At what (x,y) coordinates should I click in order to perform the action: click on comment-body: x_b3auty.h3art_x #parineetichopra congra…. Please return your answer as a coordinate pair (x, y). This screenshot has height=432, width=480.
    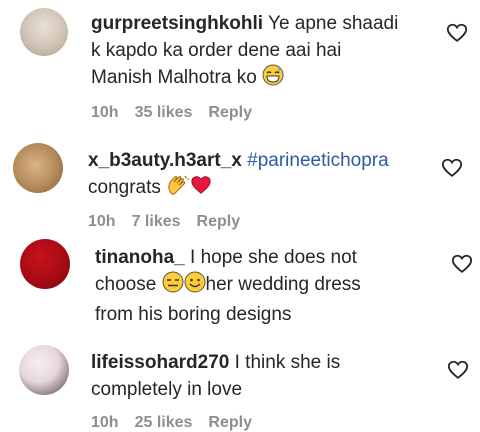
    Looking at the image, I should click on (238, 175).